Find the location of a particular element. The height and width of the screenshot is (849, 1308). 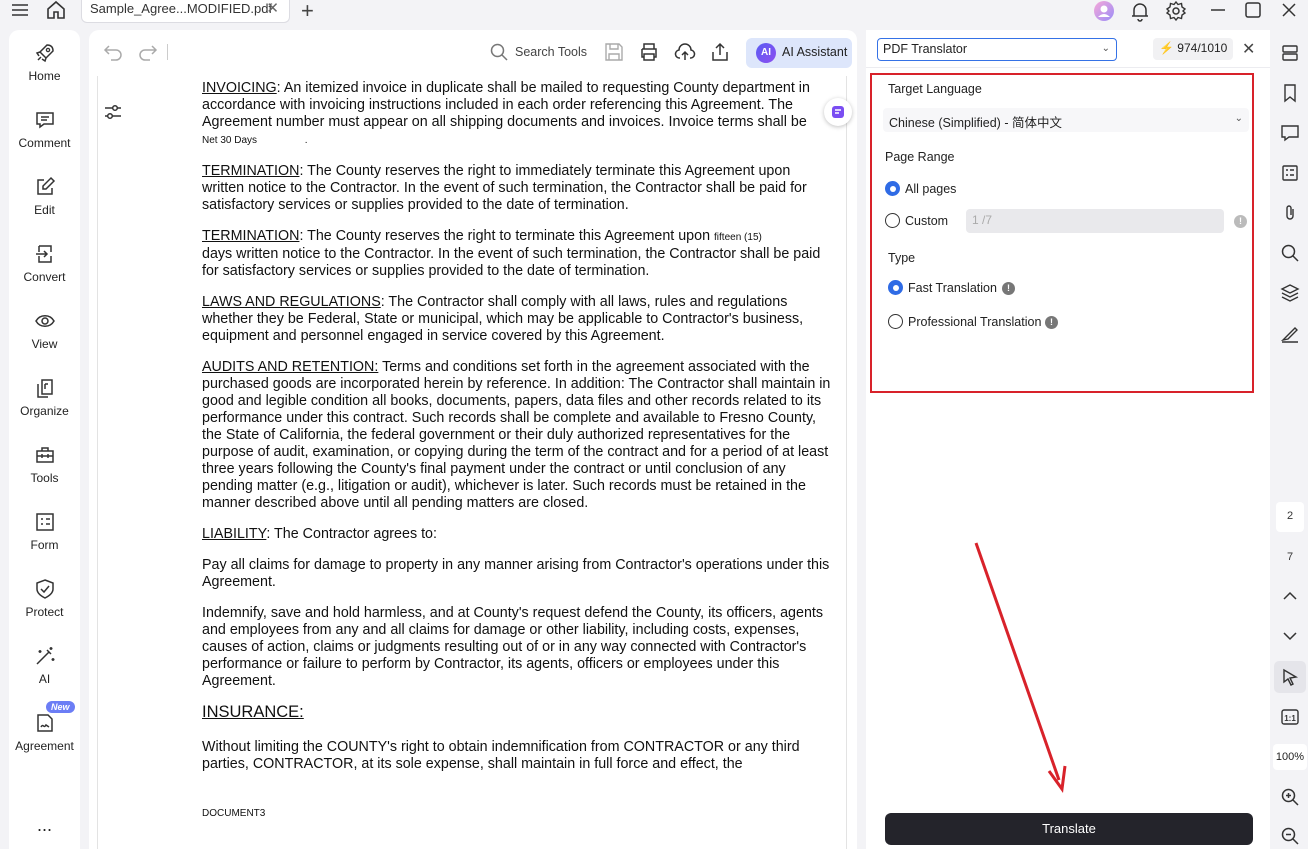

sidebar-item-form: Form is located at coordinates (44, 531).